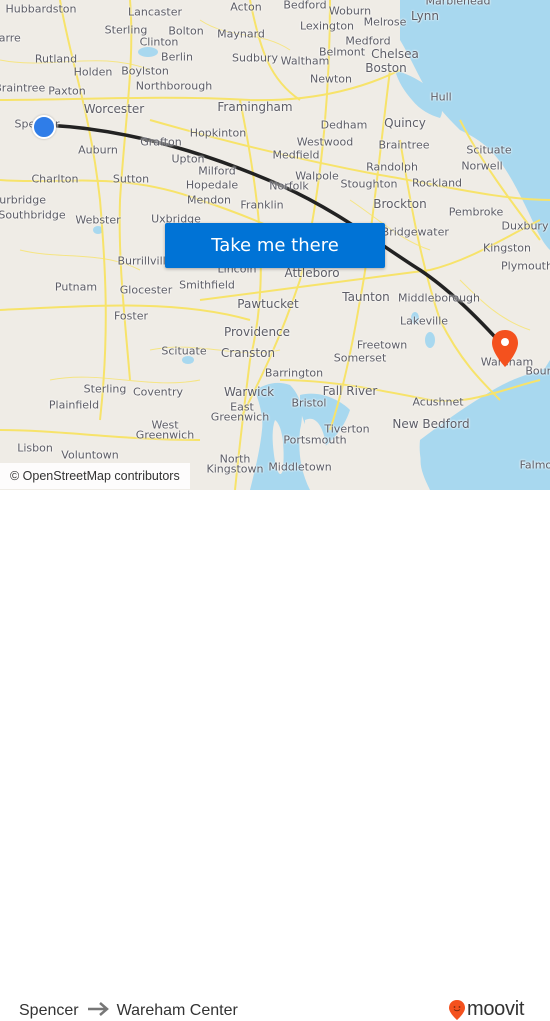 This screenshot has width=550, height=1021. Describe the element at coordinates (74, 405) in the screenshot. I see `place-label: Plainfield` at that location.